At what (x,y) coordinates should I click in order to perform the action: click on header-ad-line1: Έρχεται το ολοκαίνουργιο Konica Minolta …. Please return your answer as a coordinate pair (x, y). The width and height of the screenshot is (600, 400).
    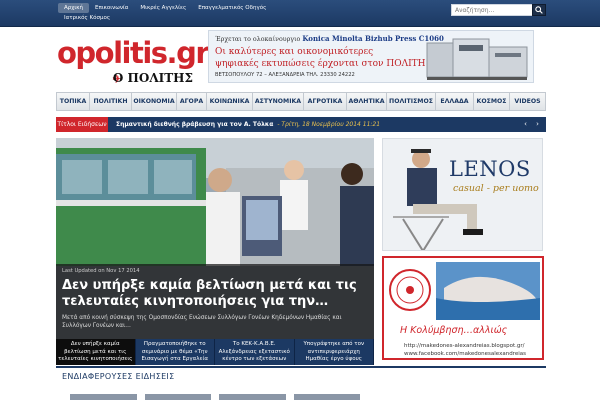
    Looking at the image, I should click on (329, 38).